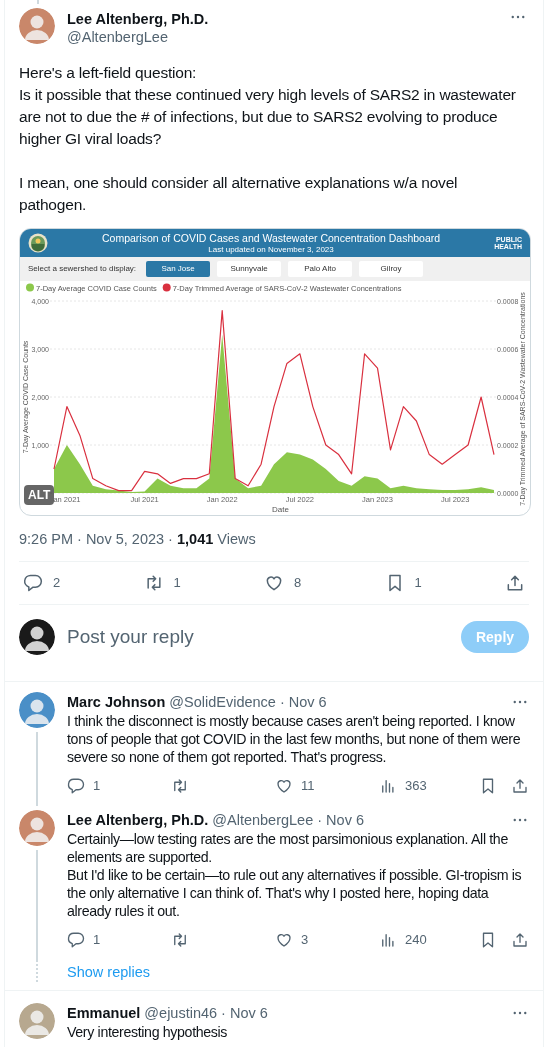 The image size is (548, 1047). I want to click on dashboard-subtitle: Last updated on November 3, 2023, so click(271, 249).